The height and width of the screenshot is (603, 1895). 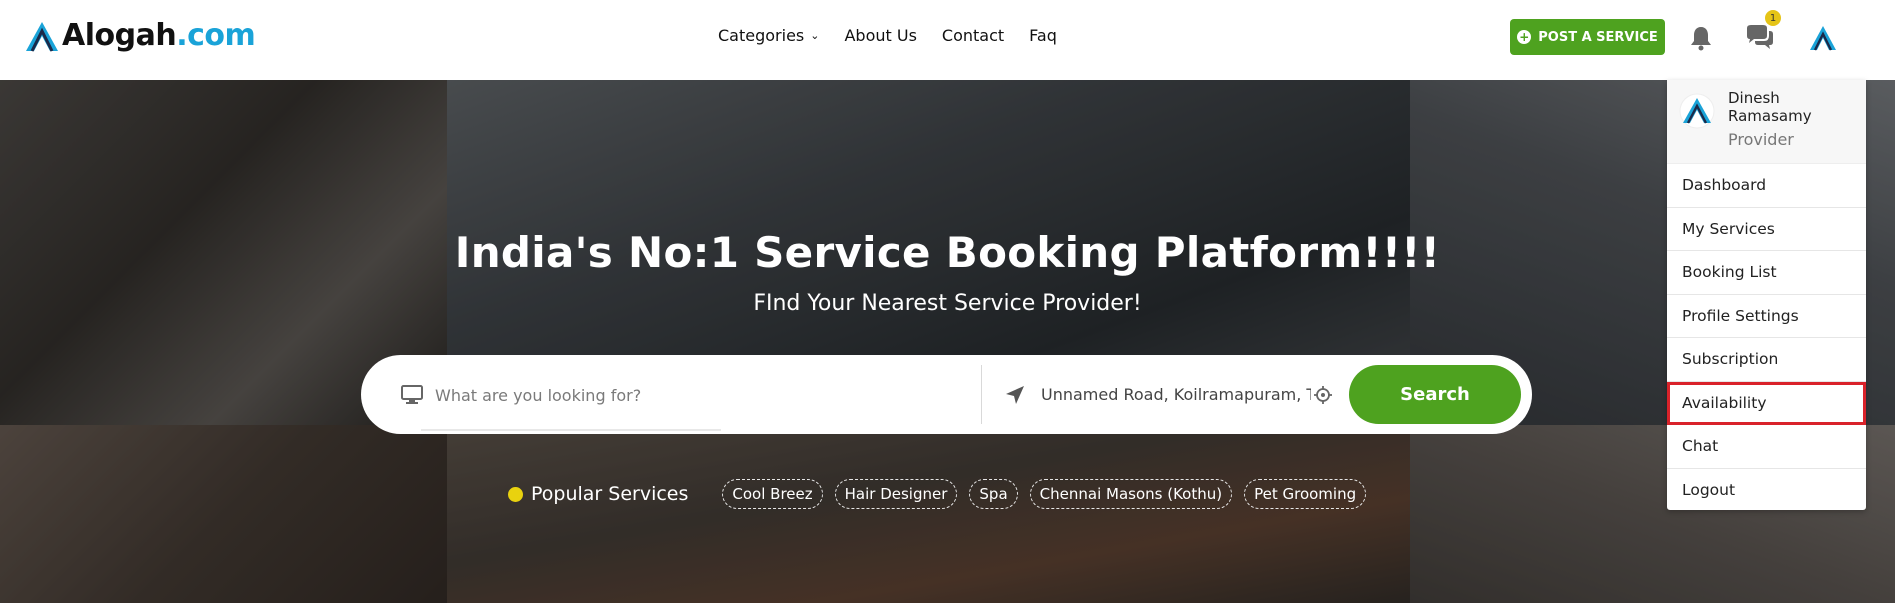 What do you see at coordinates (880, 35) in the screenshot?
I see `nav-about-us: About Us` at bounding box center [880, 35].